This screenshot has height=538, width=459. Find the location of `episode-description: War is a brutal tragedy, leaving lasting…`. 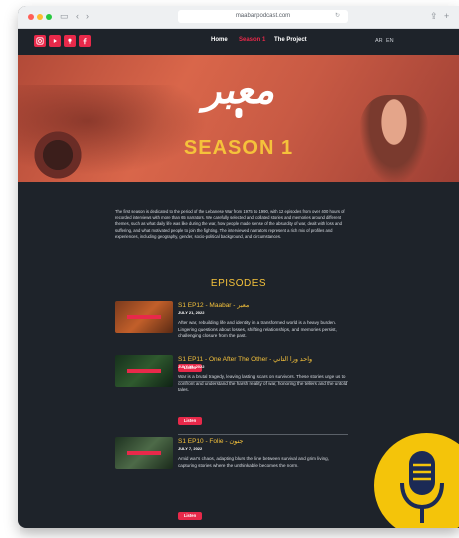

episode-description: War is a brutal tragedy, leaving lasting… is located at coordinates (263, 383).